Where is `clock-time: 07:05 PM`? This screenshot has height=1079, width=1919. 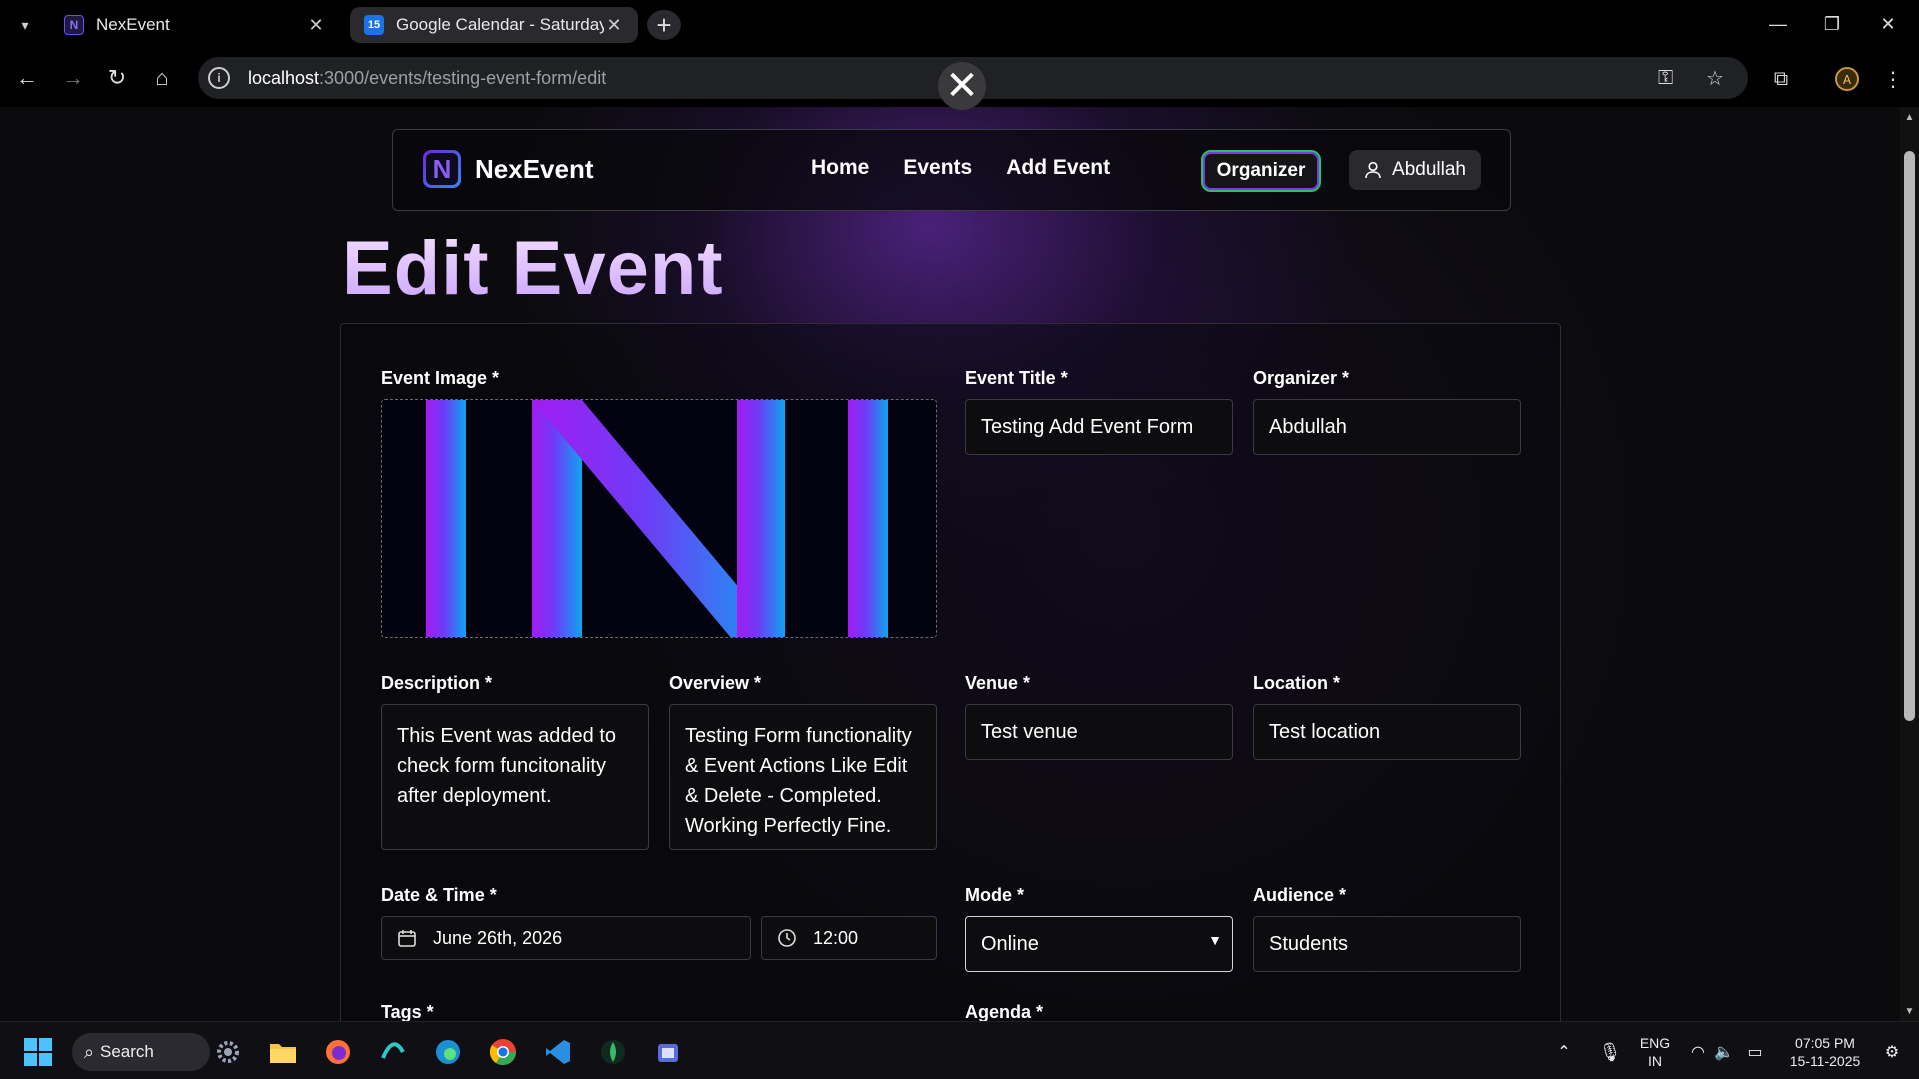
clock-time: 07:05 PM is located at coordinates (1825, 1043).